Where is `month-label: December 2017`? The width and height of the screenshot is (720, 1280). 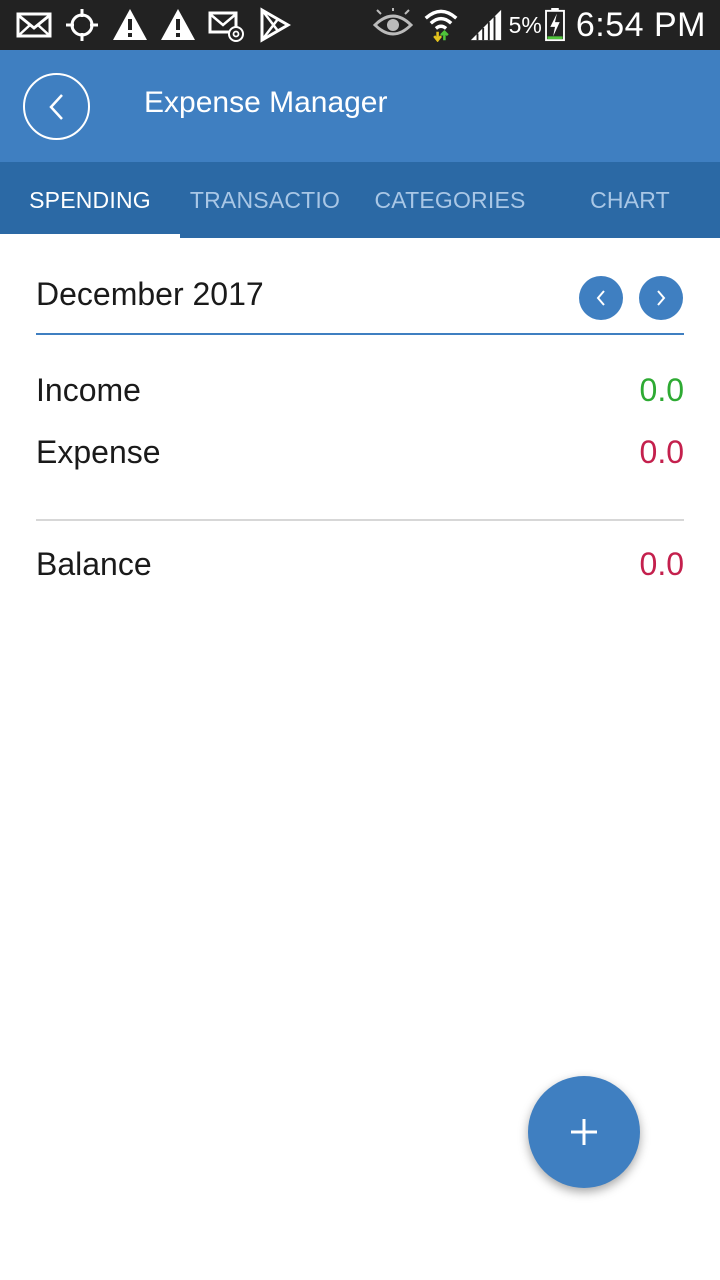
month-label: December 2017 is located at coordinates (150, 294).